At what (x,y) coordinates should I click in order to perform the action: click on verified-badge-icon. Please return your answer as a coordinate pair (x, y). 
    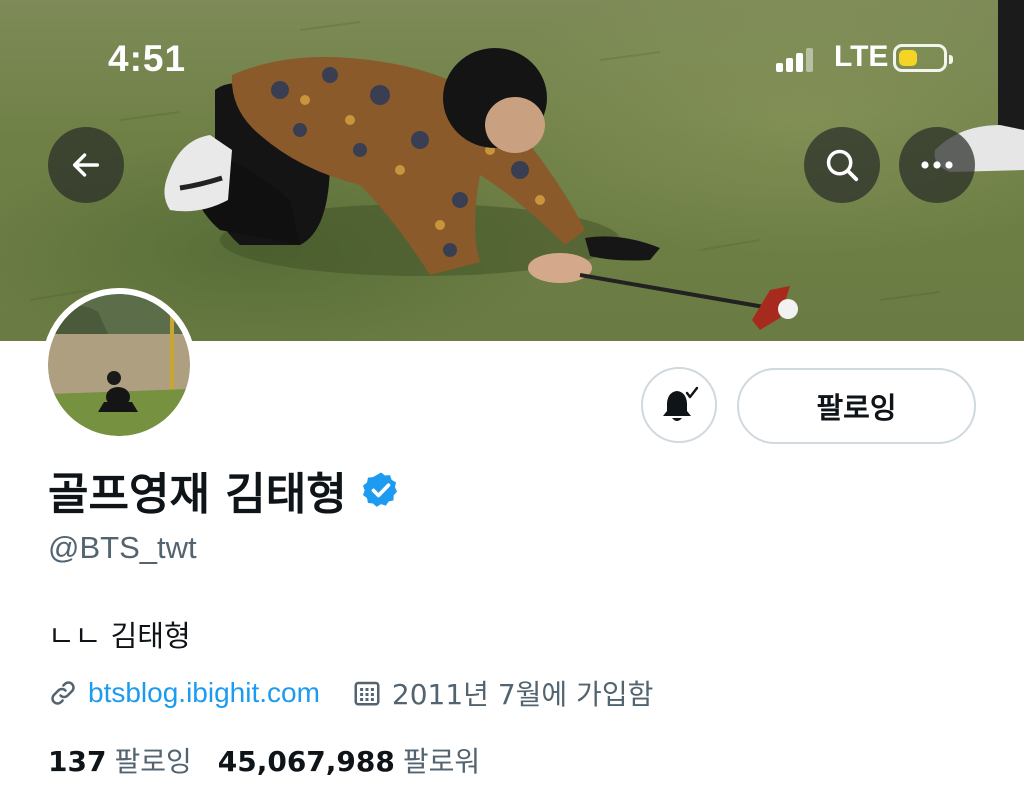
    Looking at the image, I should click on (379, 489).